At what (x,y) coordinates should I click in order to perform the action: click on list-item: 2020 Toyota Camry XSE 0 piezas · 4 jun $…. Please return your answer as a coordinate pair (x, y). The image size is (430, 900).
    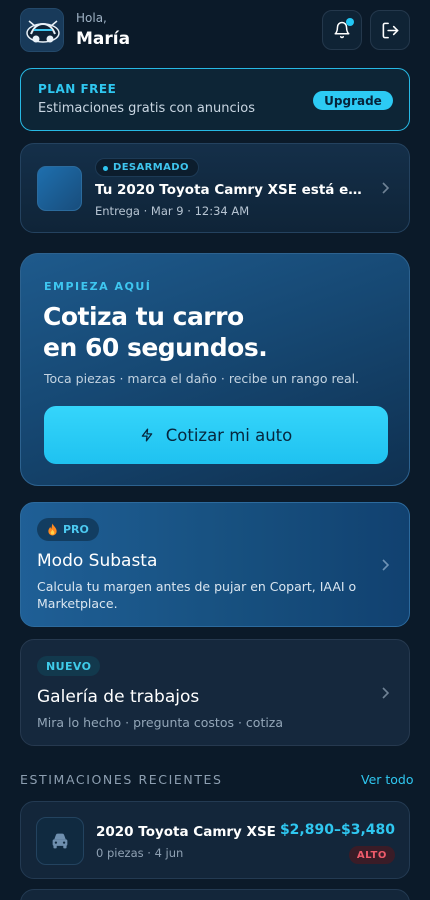
    Looking at the image, I should click on (215, 840).